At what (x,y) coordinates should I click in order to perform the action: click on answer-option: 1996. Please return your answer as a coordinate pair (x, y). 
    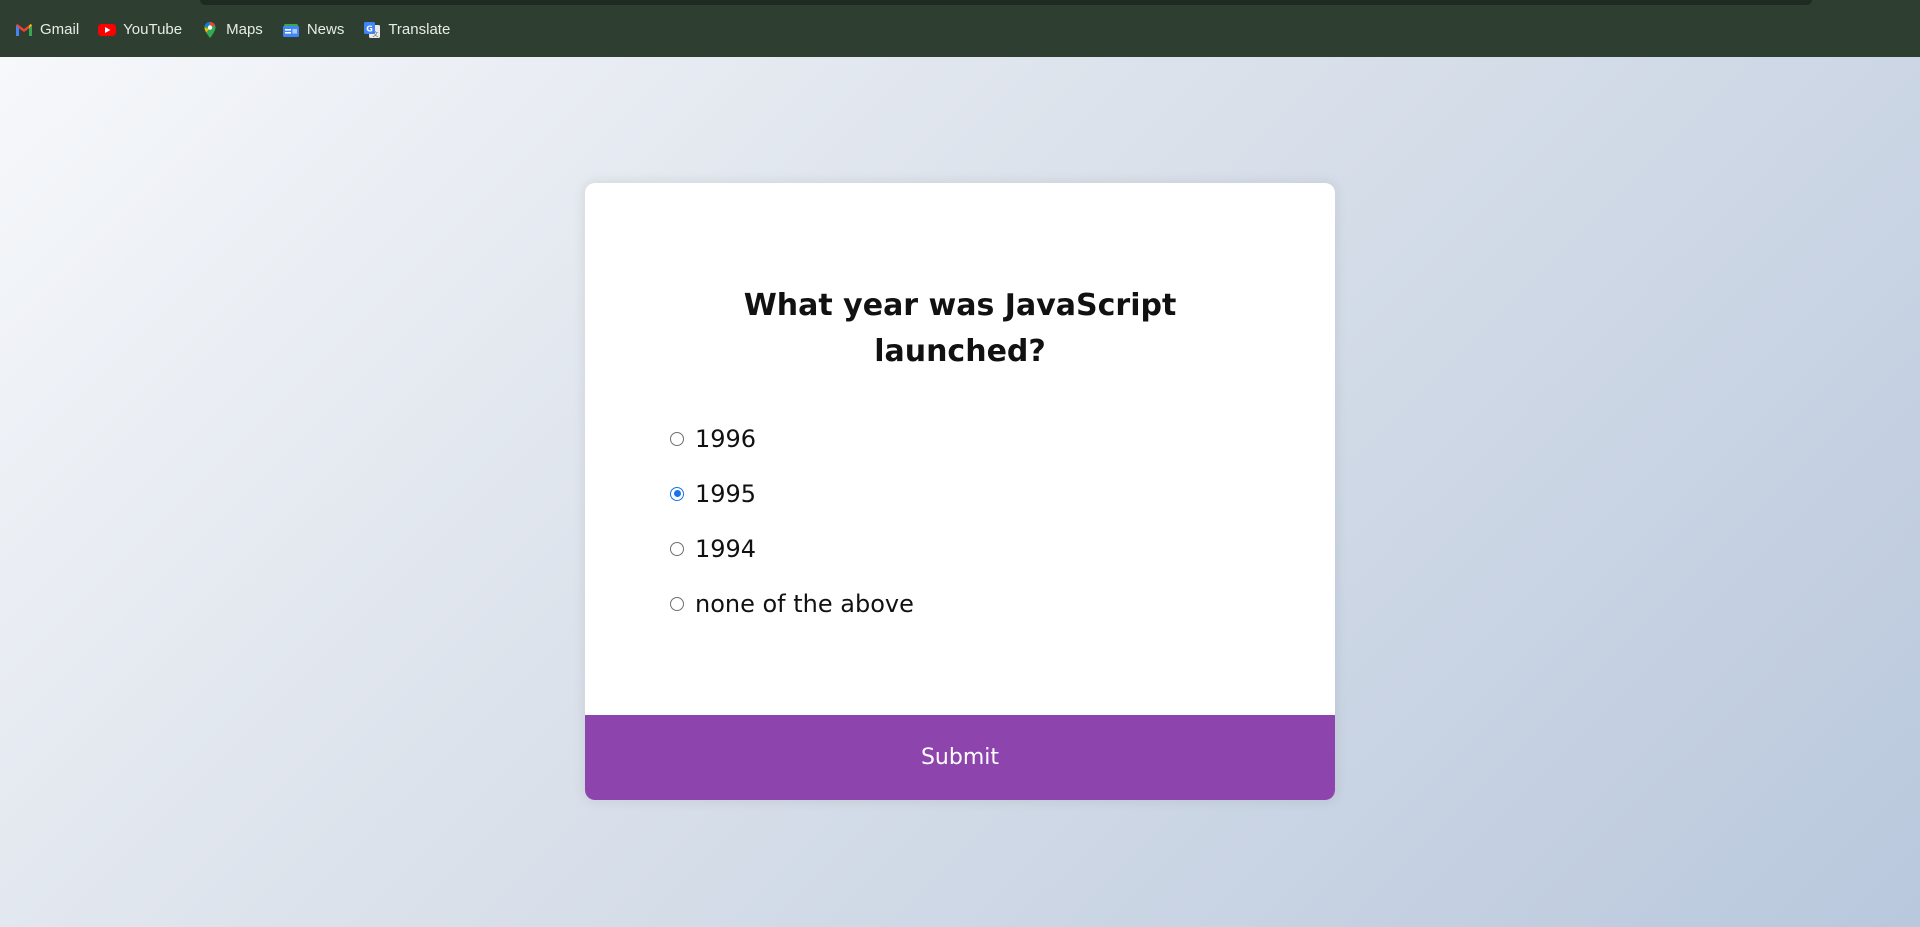
    Looking at the image, I should click on (792, 438).